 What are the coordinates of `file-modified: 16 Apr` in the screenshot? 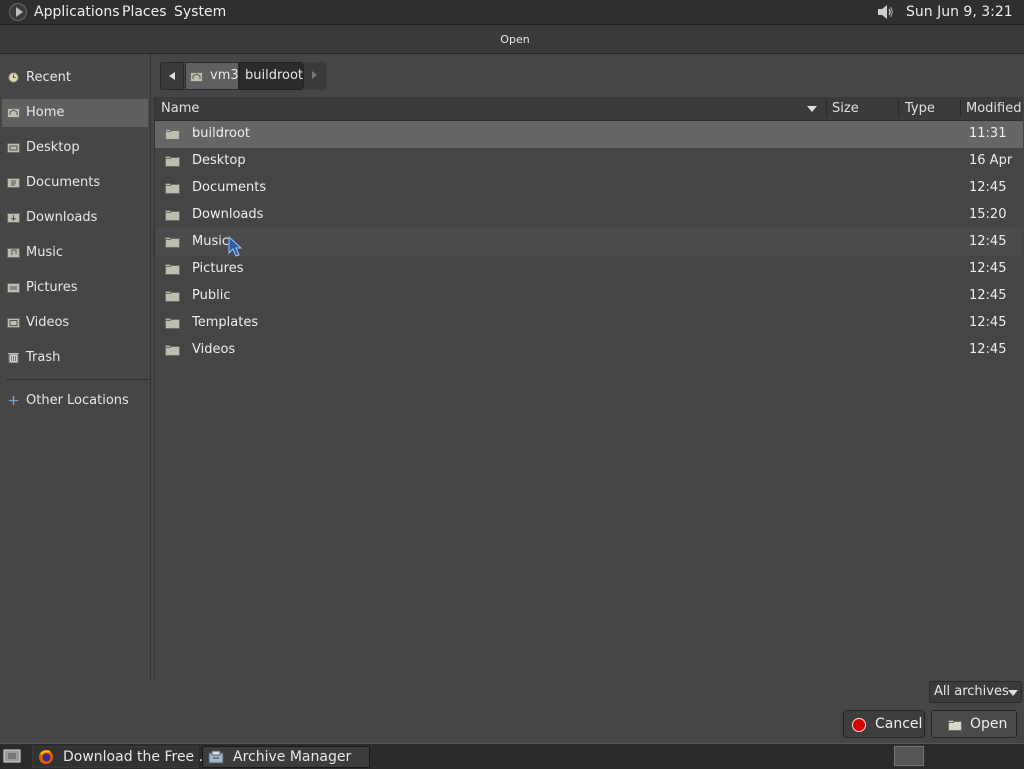 It's located at (991, 160).